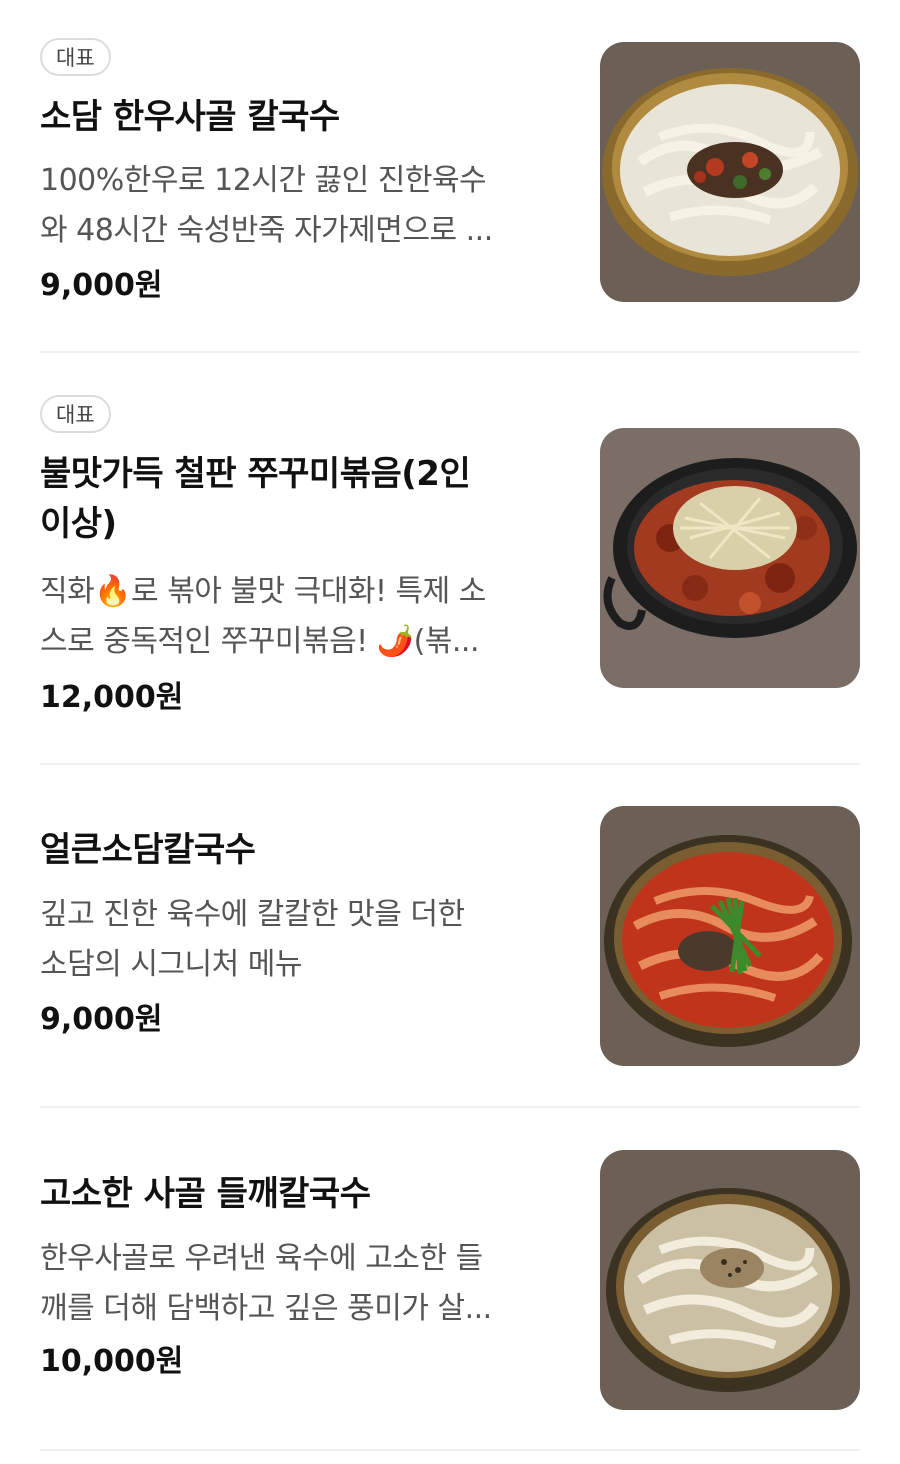 Image resolution: width=900 pixels, height=1464 pixels. Describe the element at coordinates (263, 591) in the screenshot. I see `description-line: 직화🔥로 볶아 불맛 극대화! 특제 소` at that location.